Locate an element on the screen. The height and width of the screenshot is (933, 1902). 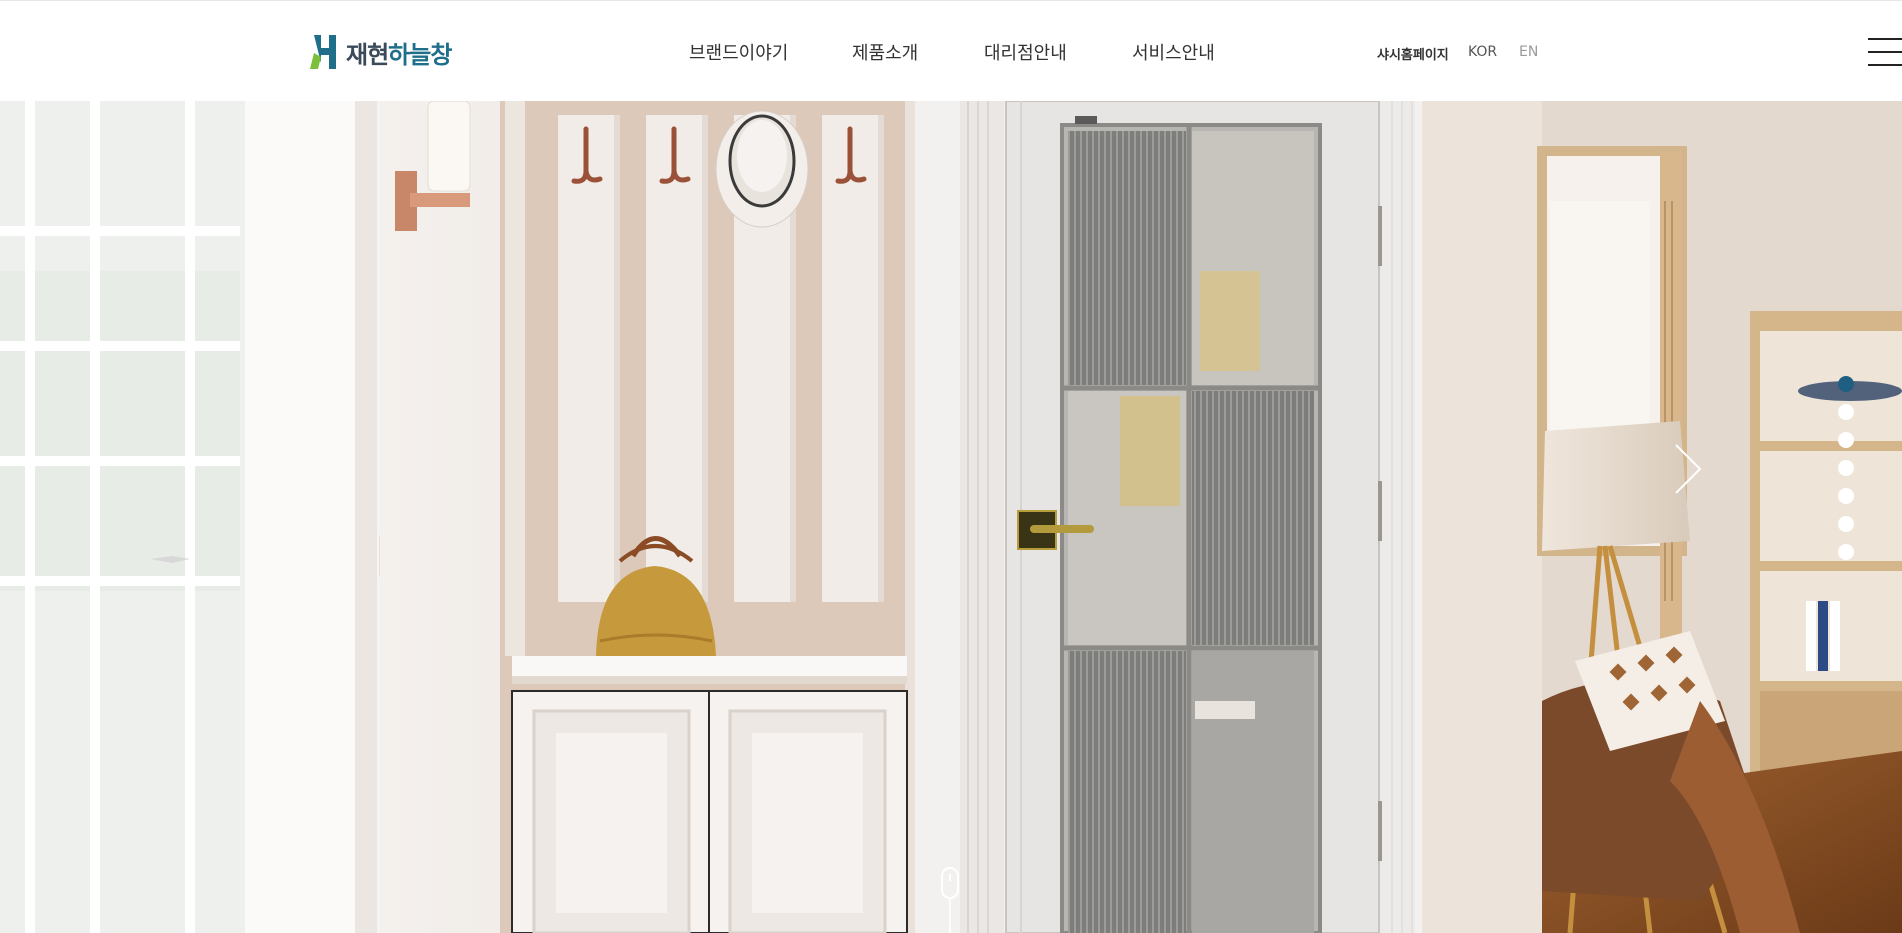
brand-name-part2: 하늘창 is located at coordinates (420, 54).